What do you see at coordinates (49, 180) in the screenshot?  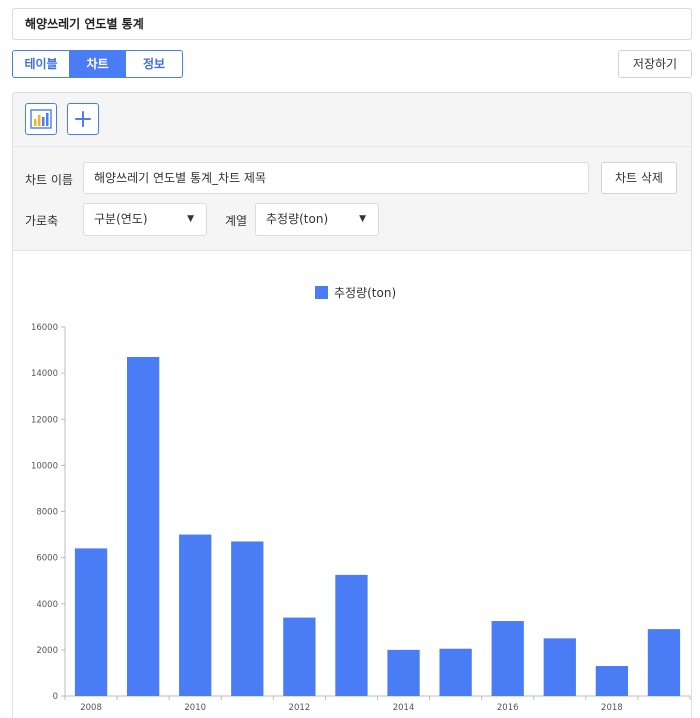 I see `chart-name-label: 차트 이름` at bounding box center [49, 180].